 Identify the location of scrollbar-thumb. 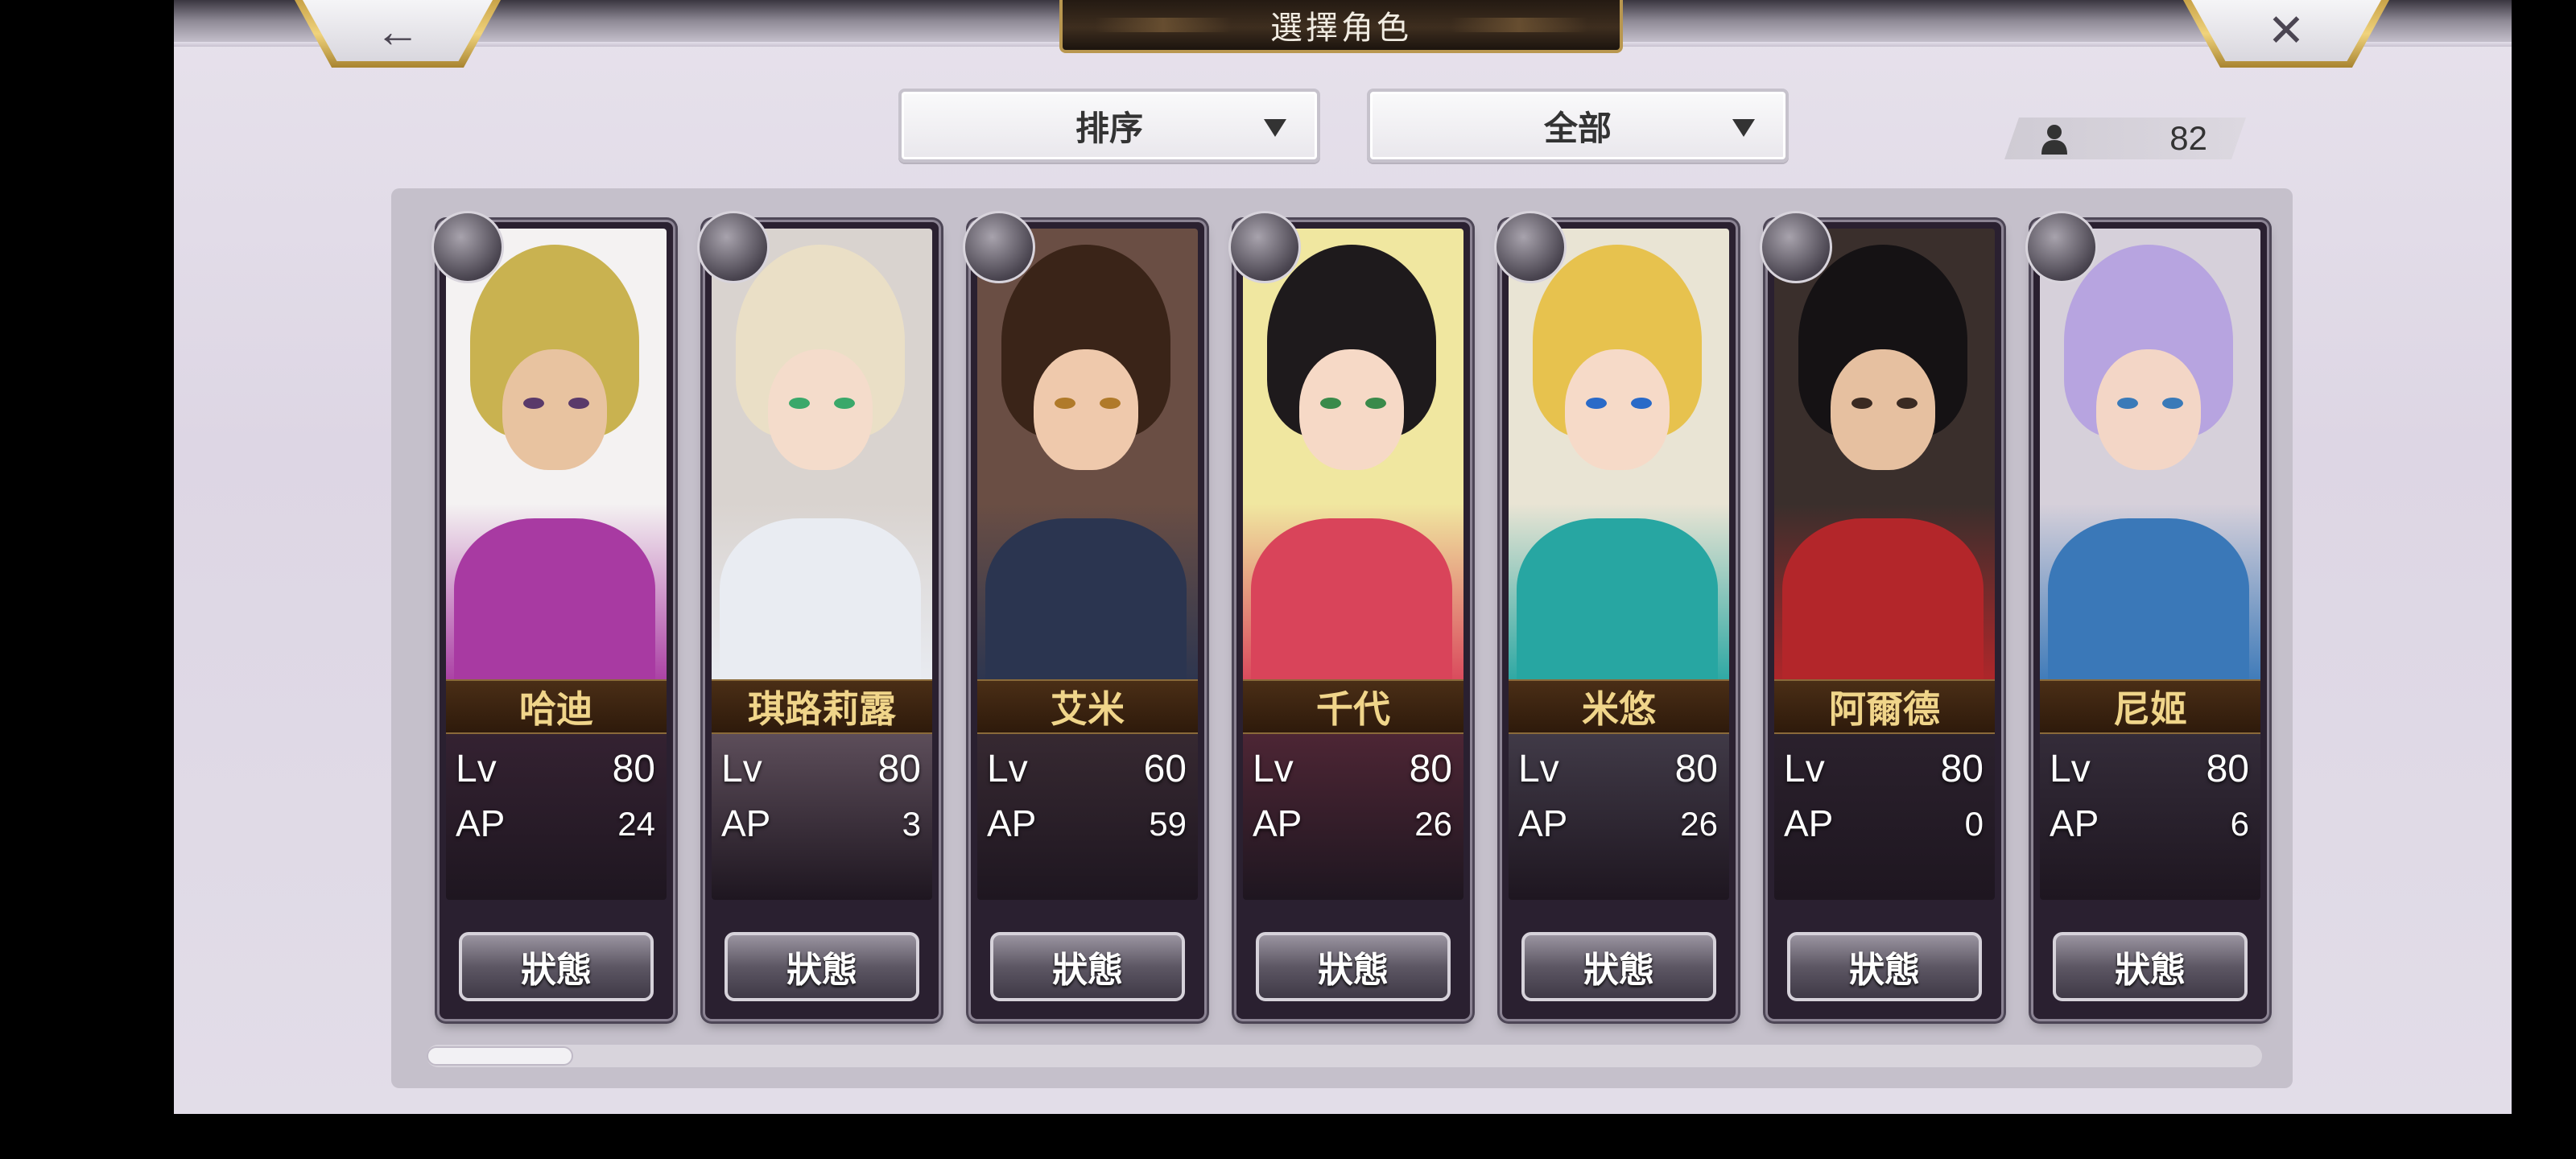
(500, 1056).